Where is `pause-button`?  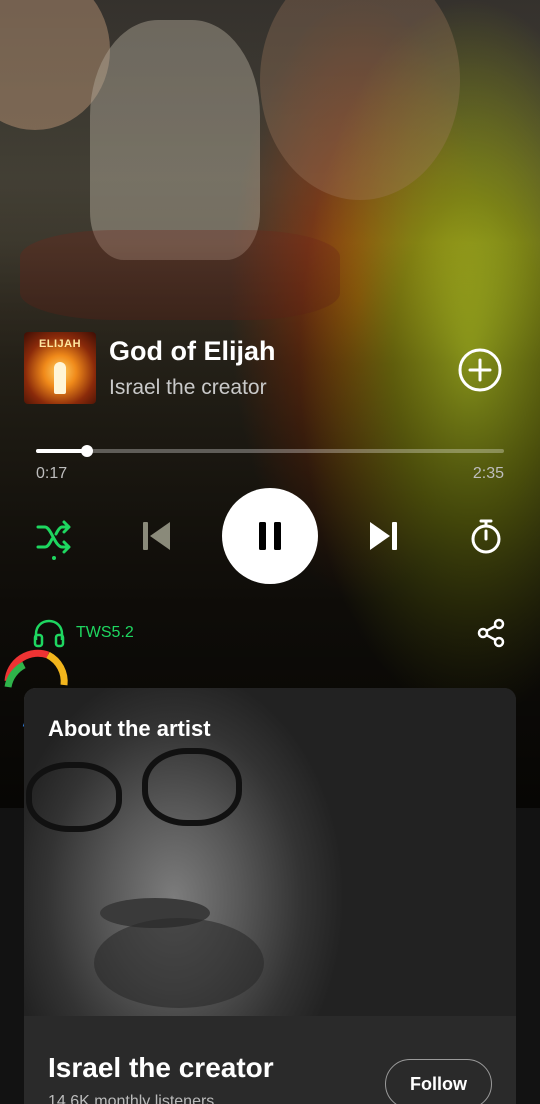 pause-button is located at coordinates (270, 536).